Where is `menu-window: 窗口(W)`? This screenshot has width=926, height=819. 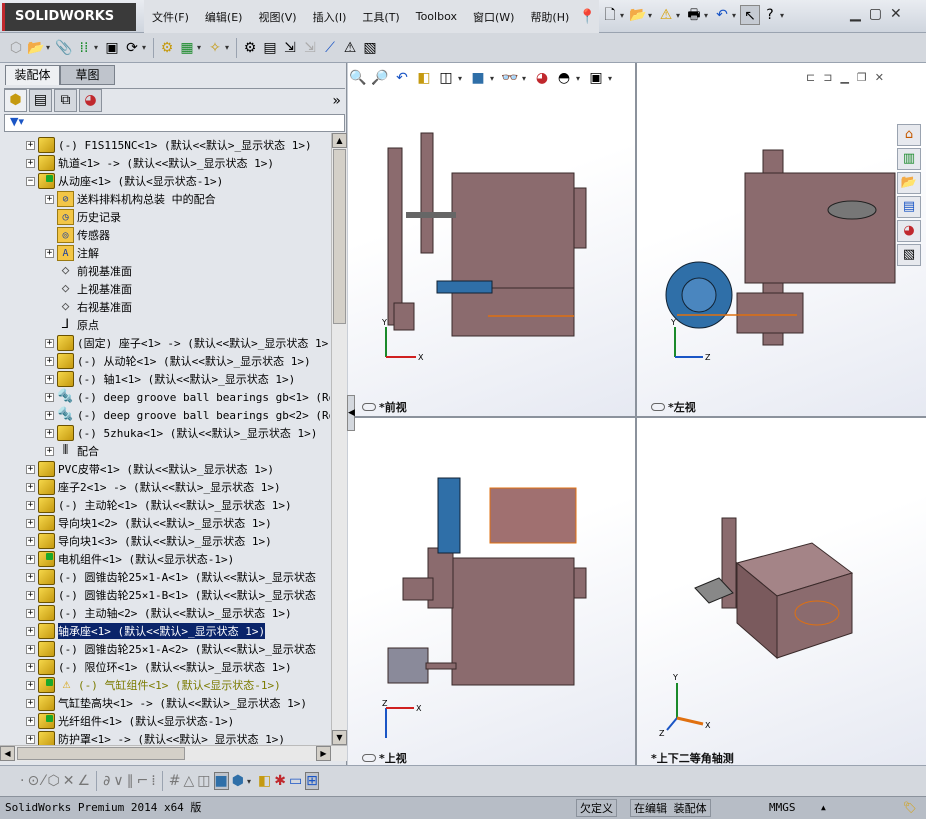 menu-window: 窗口(W) is located at coordinates (493, 17).